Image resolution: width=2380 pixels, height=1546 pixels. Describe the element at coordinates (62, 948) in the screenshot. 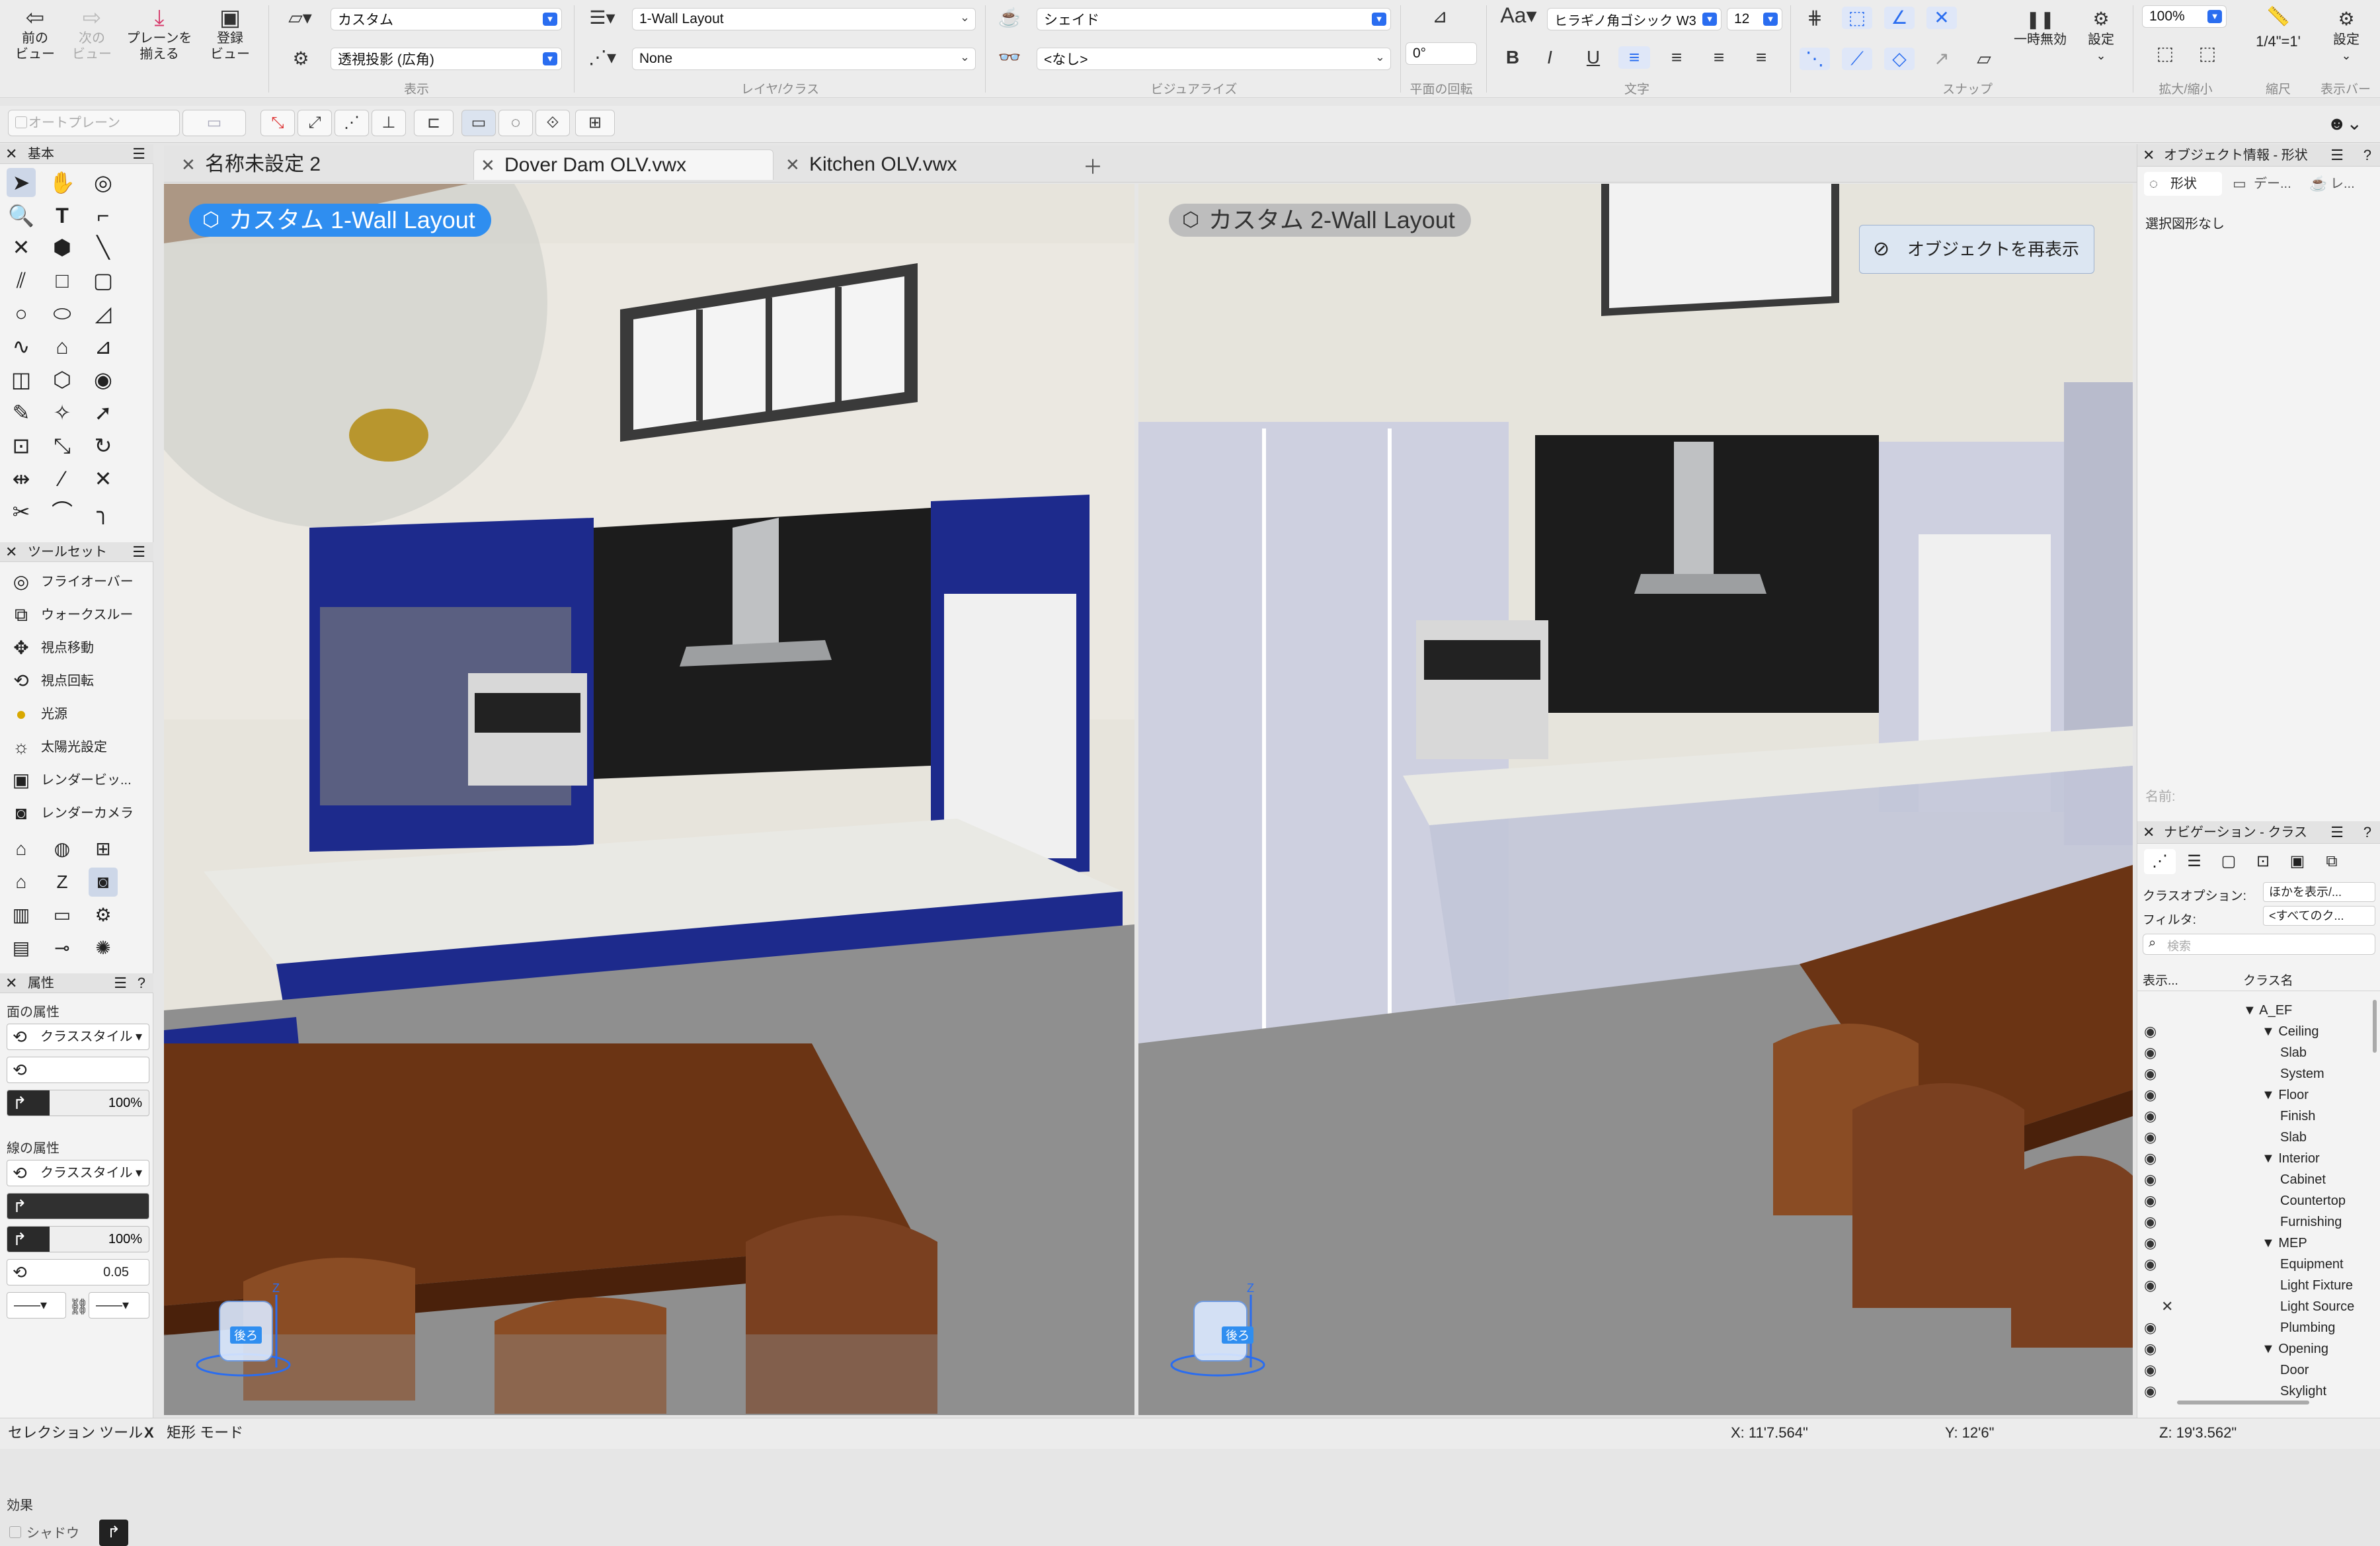

I see `fastener-icon: ⊸` at that location.